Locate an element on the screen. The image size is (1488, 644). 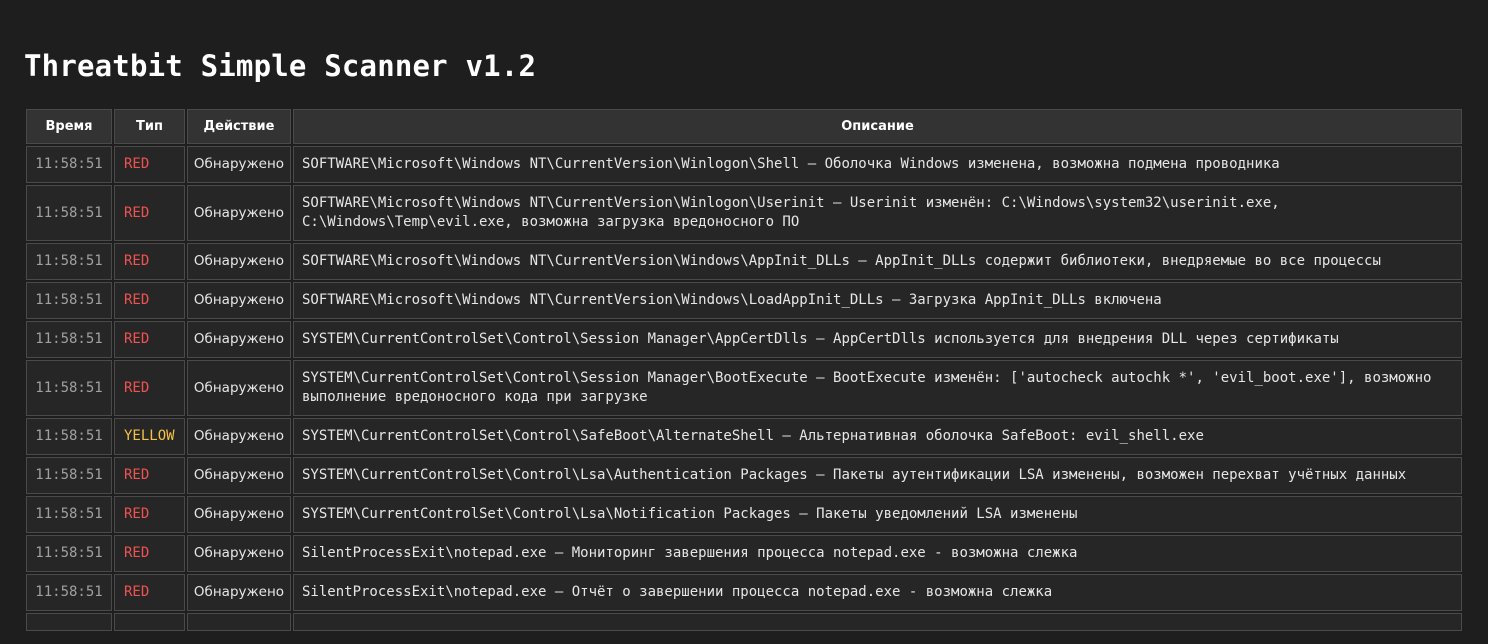
column-header-description: Описание is located at coordinates (877, 126).